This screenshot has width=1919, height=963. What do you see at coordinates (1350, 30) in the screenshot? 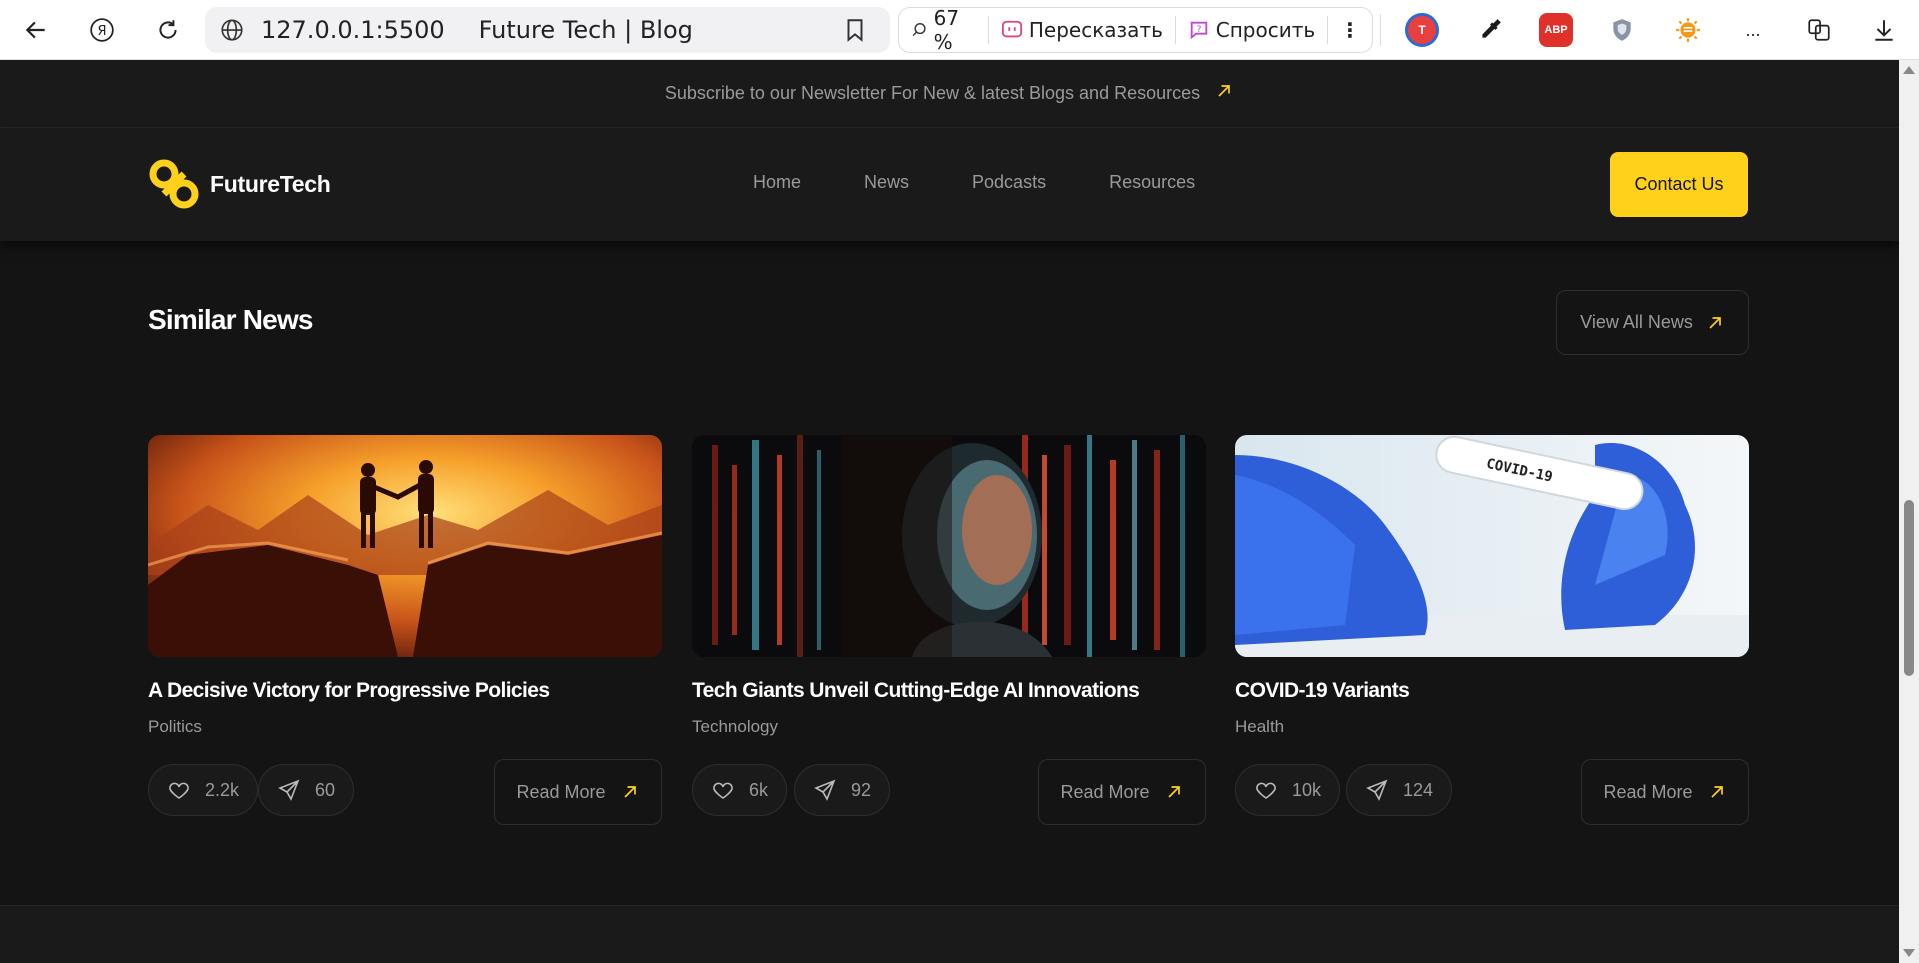
I see `more-vertical-icon: ⋮` at bounding box center [1350, 30].